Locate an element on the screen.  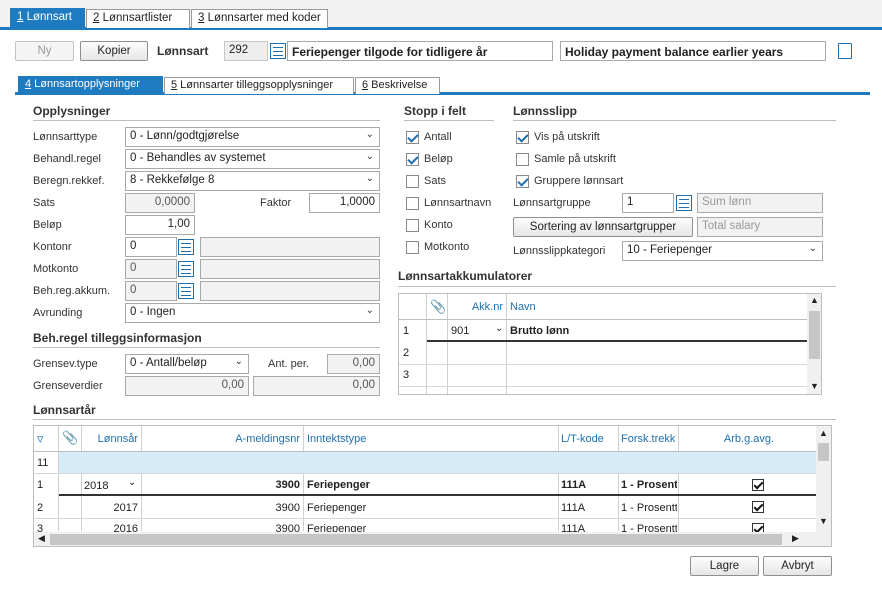
tab-lonnsartlister: 2 Lønnsartlister is located at coordinates (138, 18).